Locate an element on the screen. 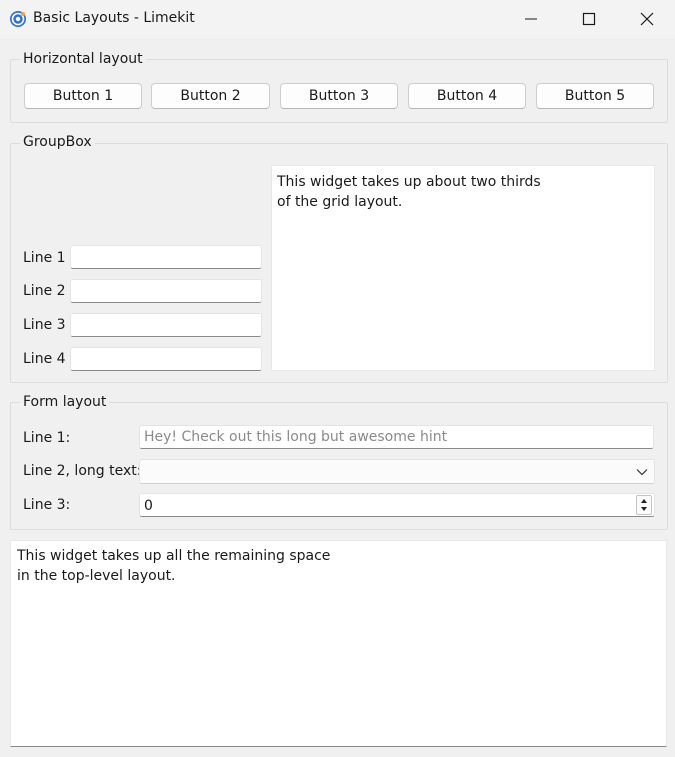  form-line-3-label: Line 3: is located at coordinates (47, 505).